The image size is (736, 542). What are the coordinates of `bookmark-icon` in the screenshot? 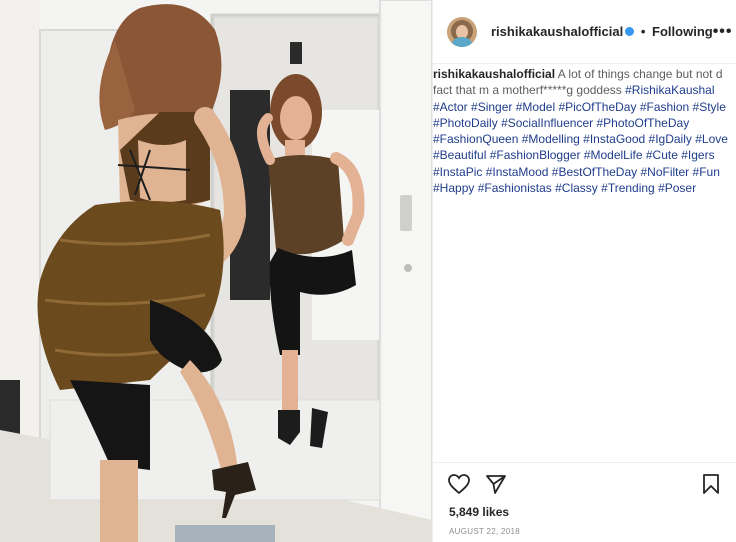 It's located at (711, 486).